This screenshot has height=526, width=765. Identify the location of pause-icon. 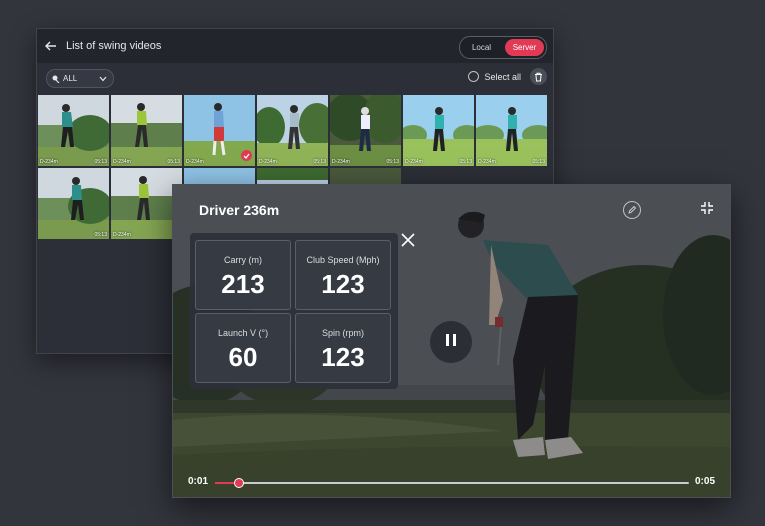
(451, 342).